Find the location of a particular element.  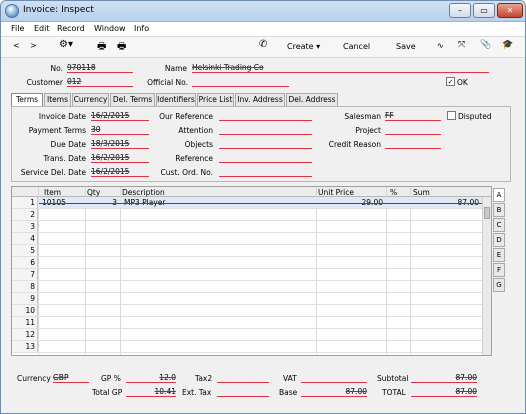

row-number: 3 is located at coordinates (25, 226).